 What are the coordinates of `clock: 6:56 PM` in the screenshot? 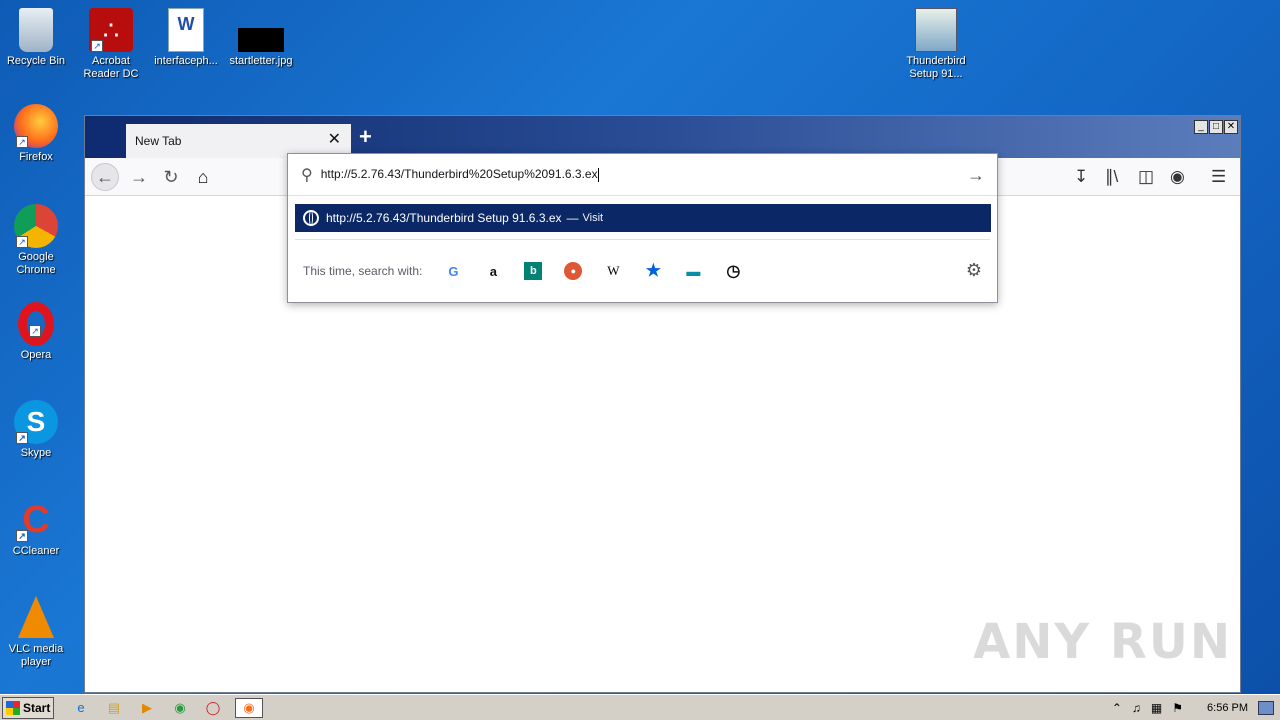 It's located at (1227, 708).